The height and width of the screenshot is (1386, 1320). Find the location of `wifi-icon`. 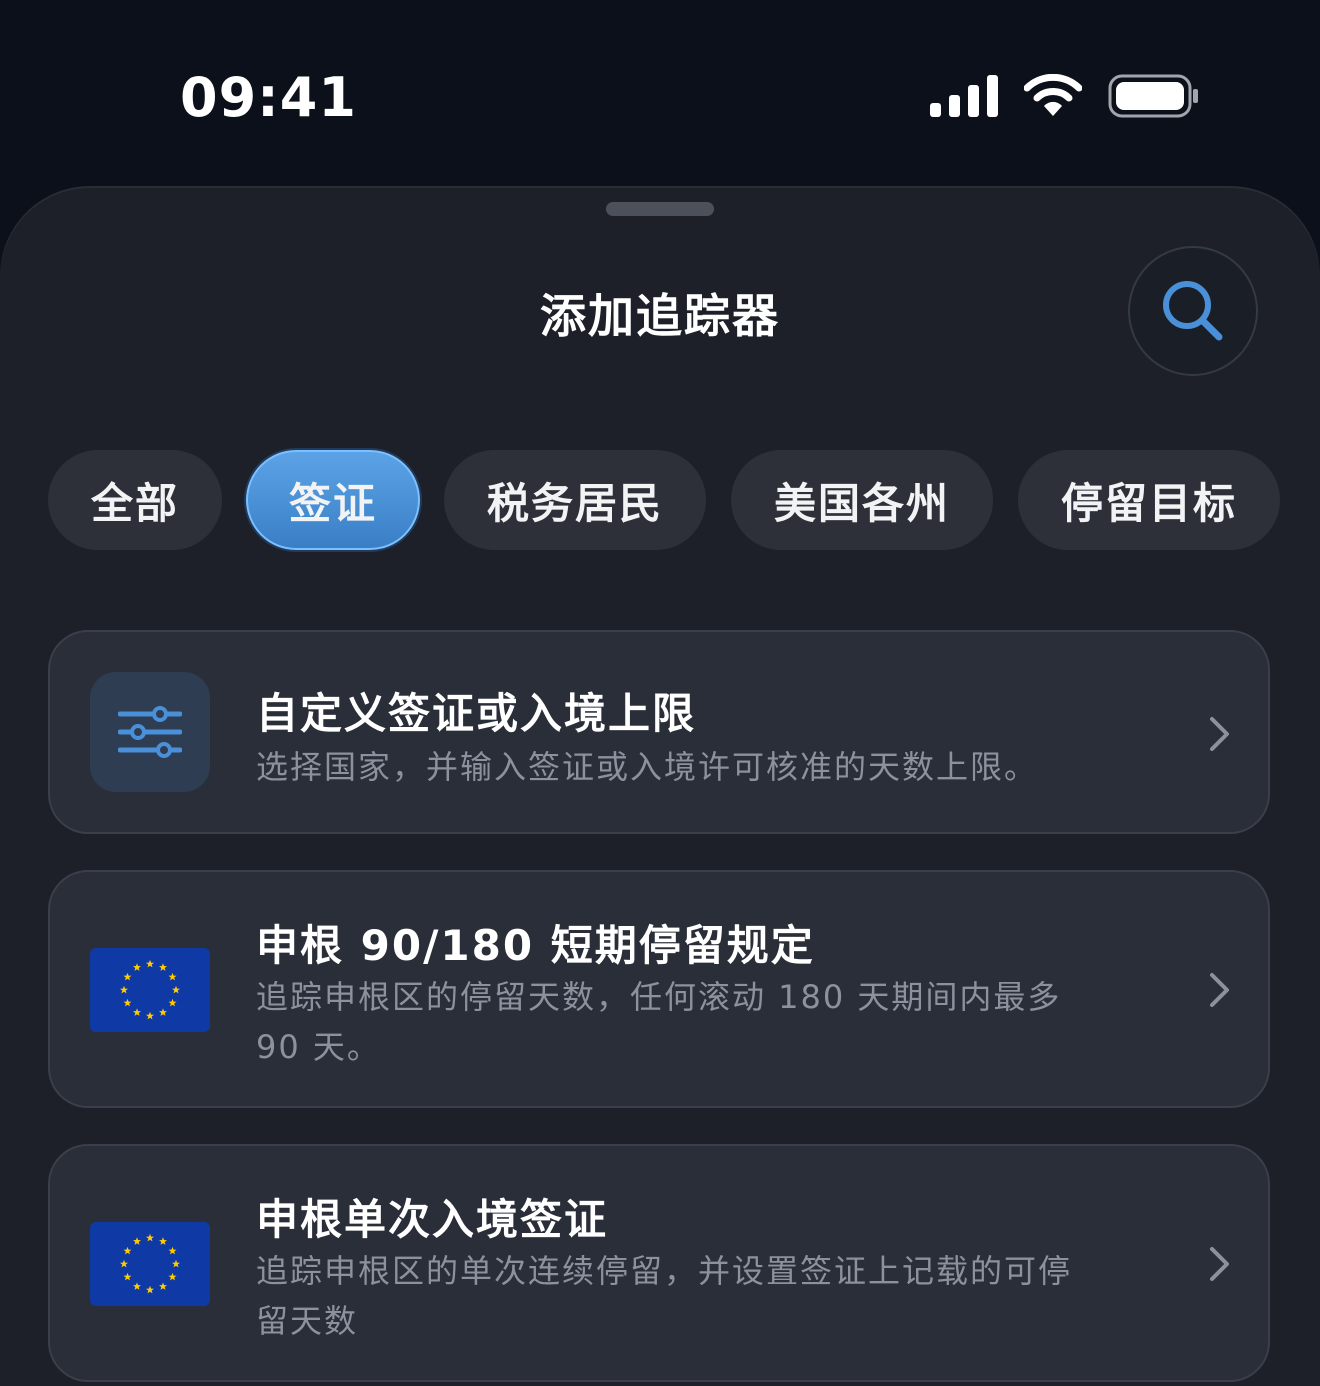

wifi-icon is located at coordinates (1053, 95).